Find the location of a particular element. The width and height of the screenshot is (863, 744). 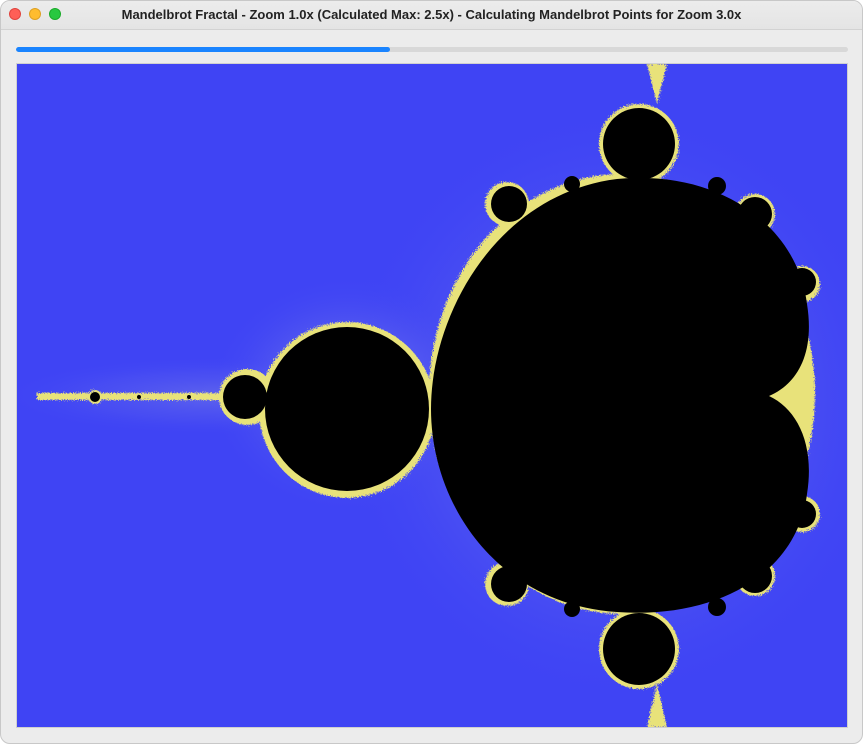

progress-fill is located at coordinates (203, 49).